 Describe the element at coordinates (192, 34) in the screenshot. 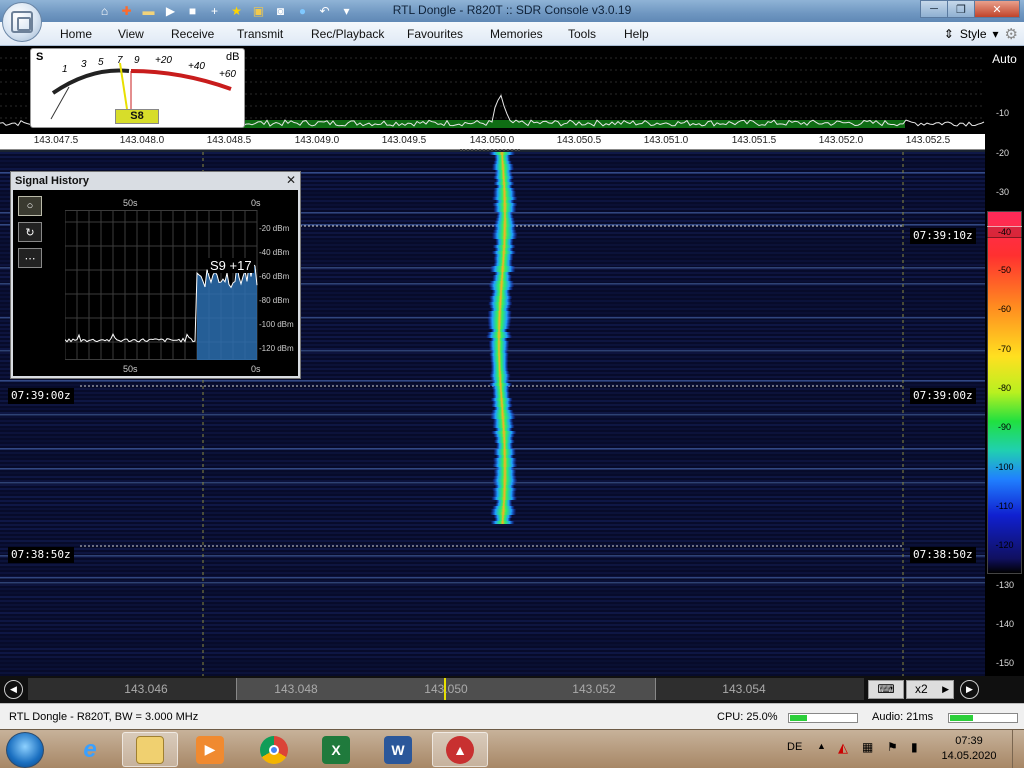

I see `menu-receive: Receive` at that location.